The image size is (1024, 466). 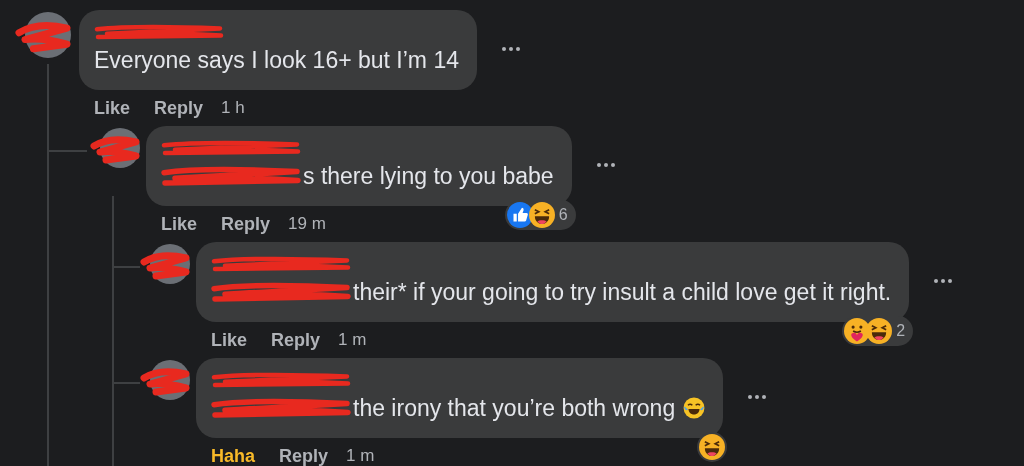 I want to click on comment-text: the irony that you’re both wrong, so click(x=514, y=408).